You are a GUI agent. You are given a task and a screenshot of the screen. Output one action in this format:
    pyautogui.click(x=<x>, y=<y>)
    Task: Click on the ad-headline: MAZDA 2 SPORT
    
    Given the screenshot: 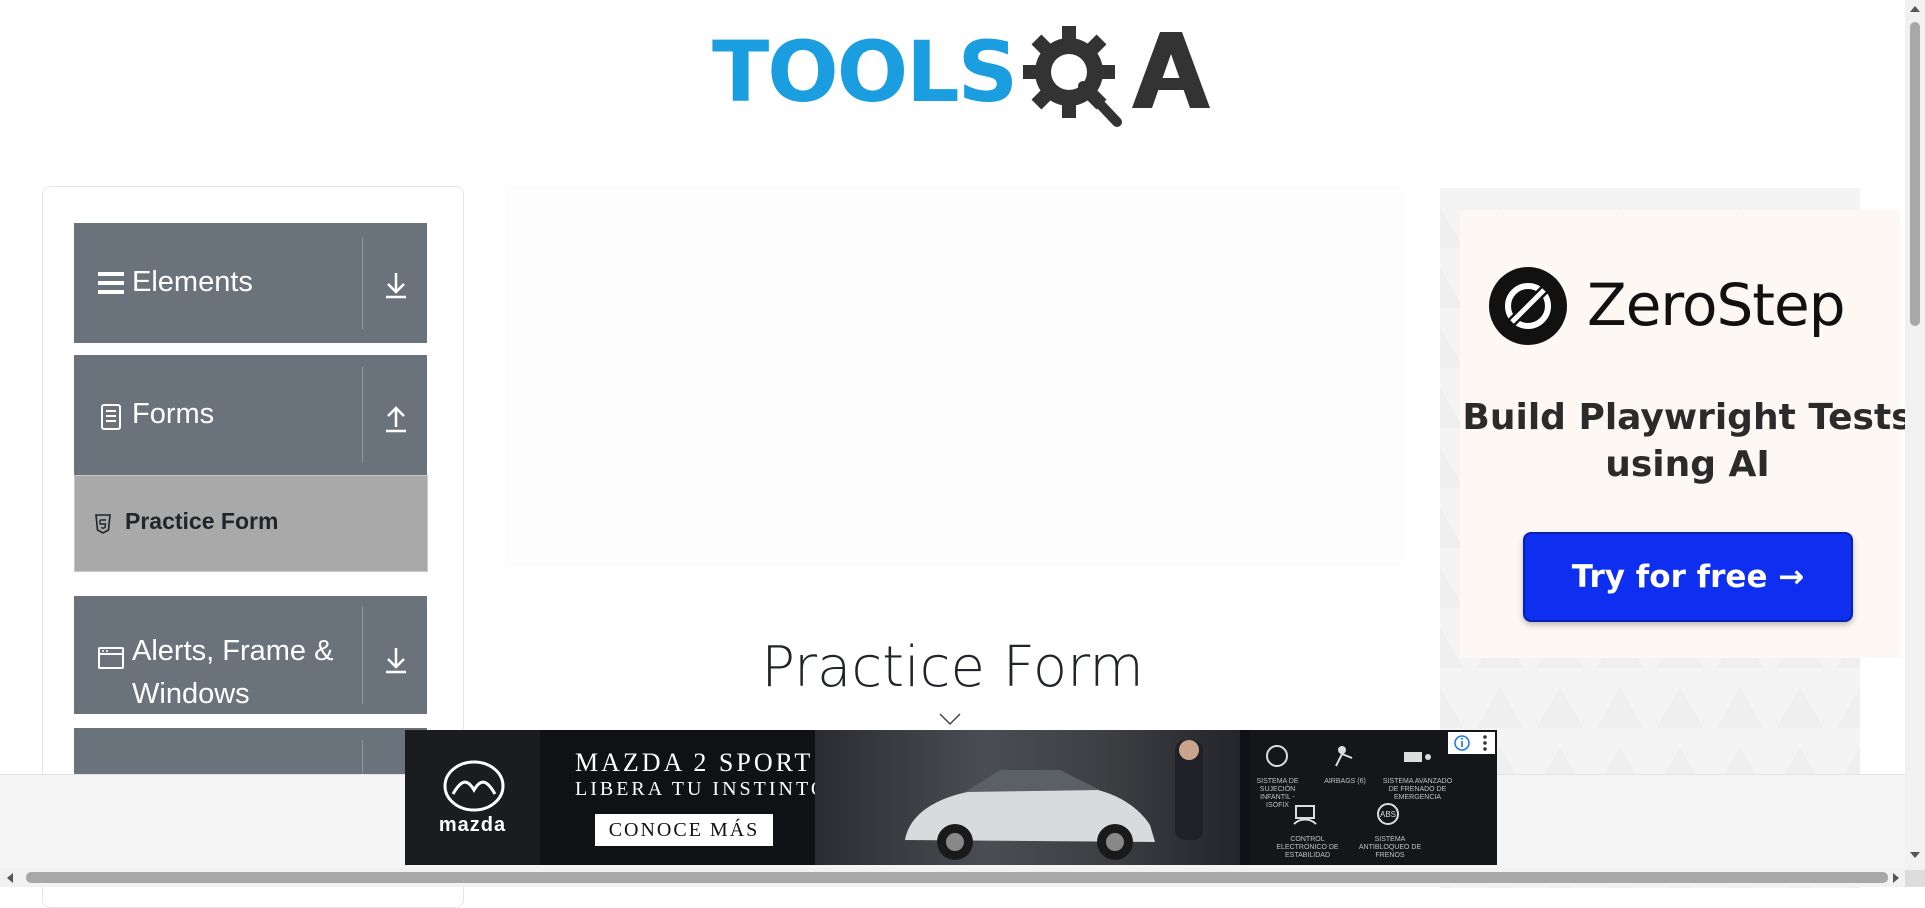 What is the action you would take?
    pyautogui.click(x=694, y=762)
    